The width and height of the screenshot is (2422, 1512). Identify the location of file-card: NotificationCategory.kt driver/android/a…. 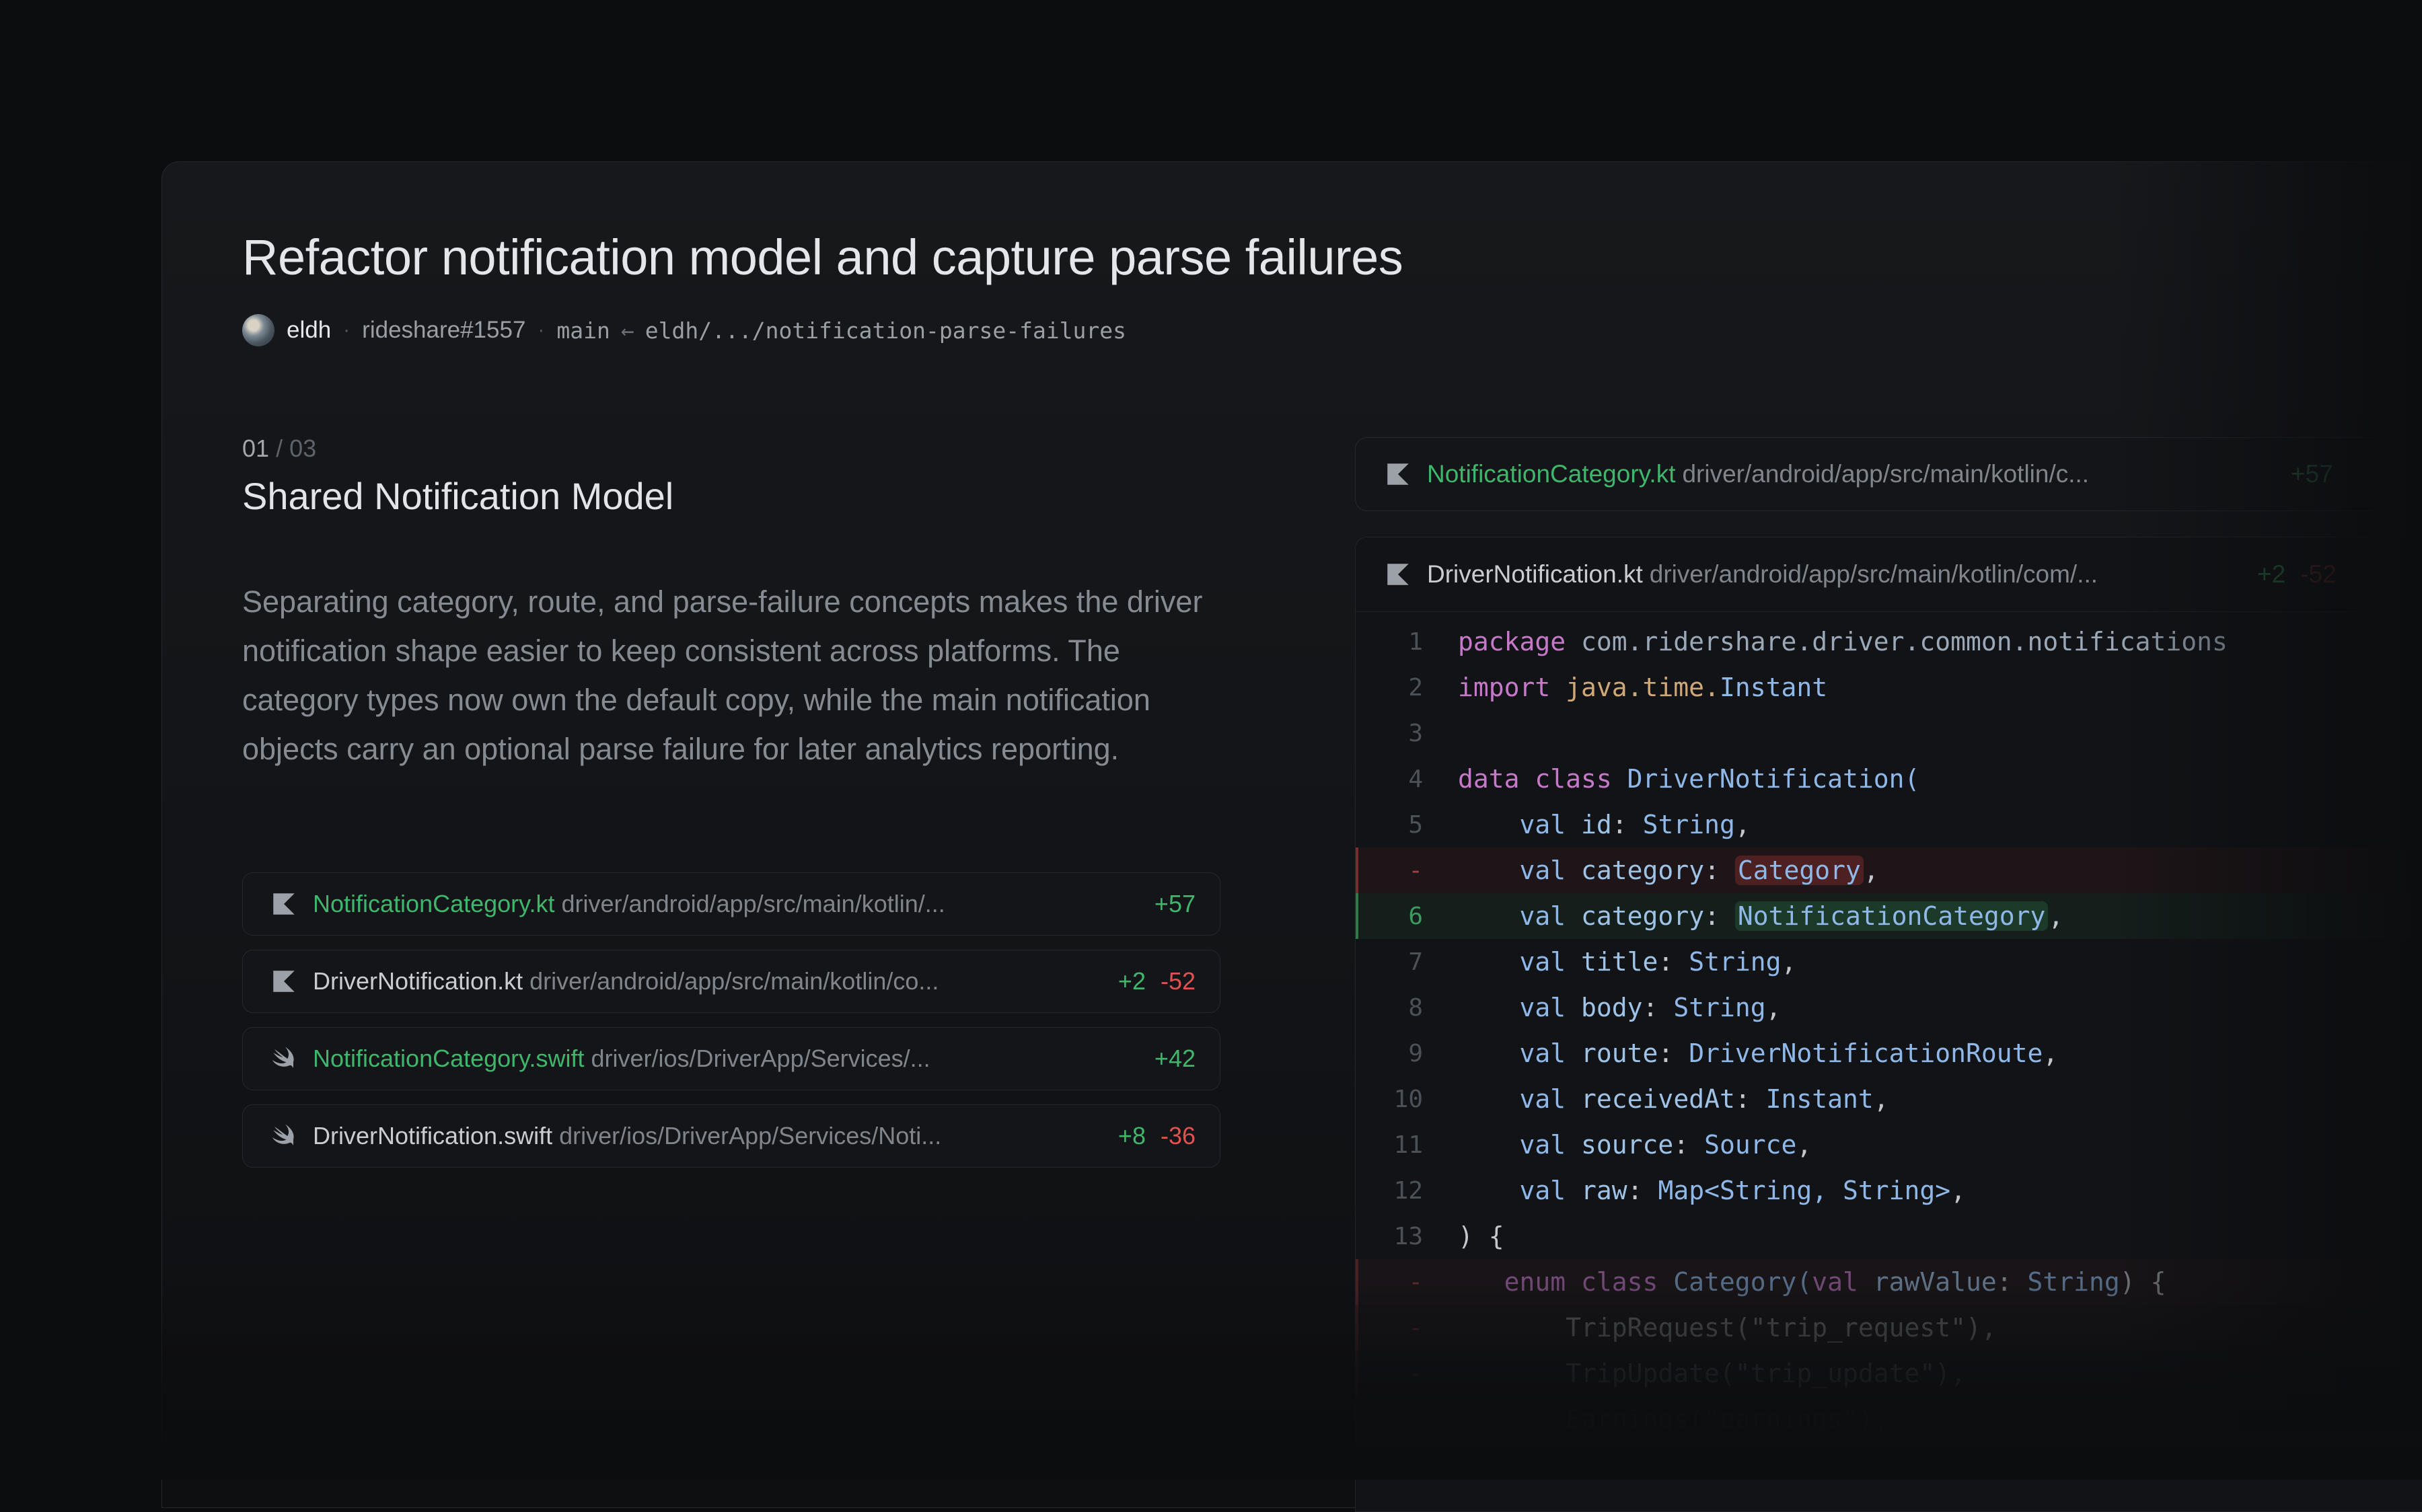
(731, 904).